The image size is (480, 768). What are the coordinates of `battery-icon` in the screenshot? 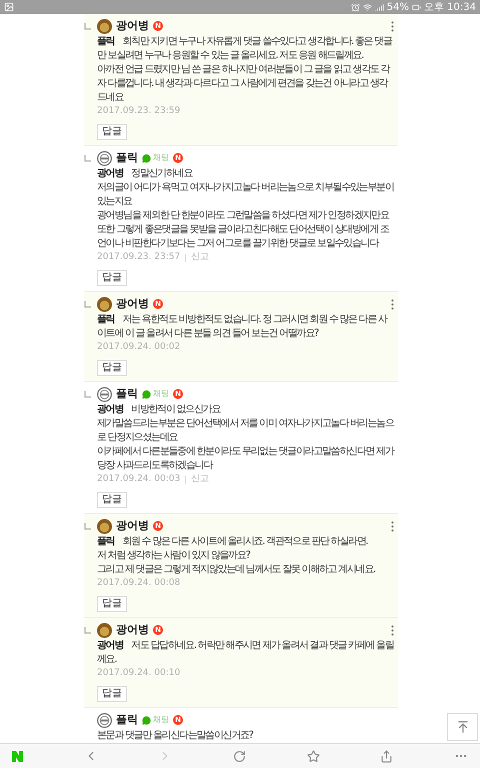 It's located at (416, 7).